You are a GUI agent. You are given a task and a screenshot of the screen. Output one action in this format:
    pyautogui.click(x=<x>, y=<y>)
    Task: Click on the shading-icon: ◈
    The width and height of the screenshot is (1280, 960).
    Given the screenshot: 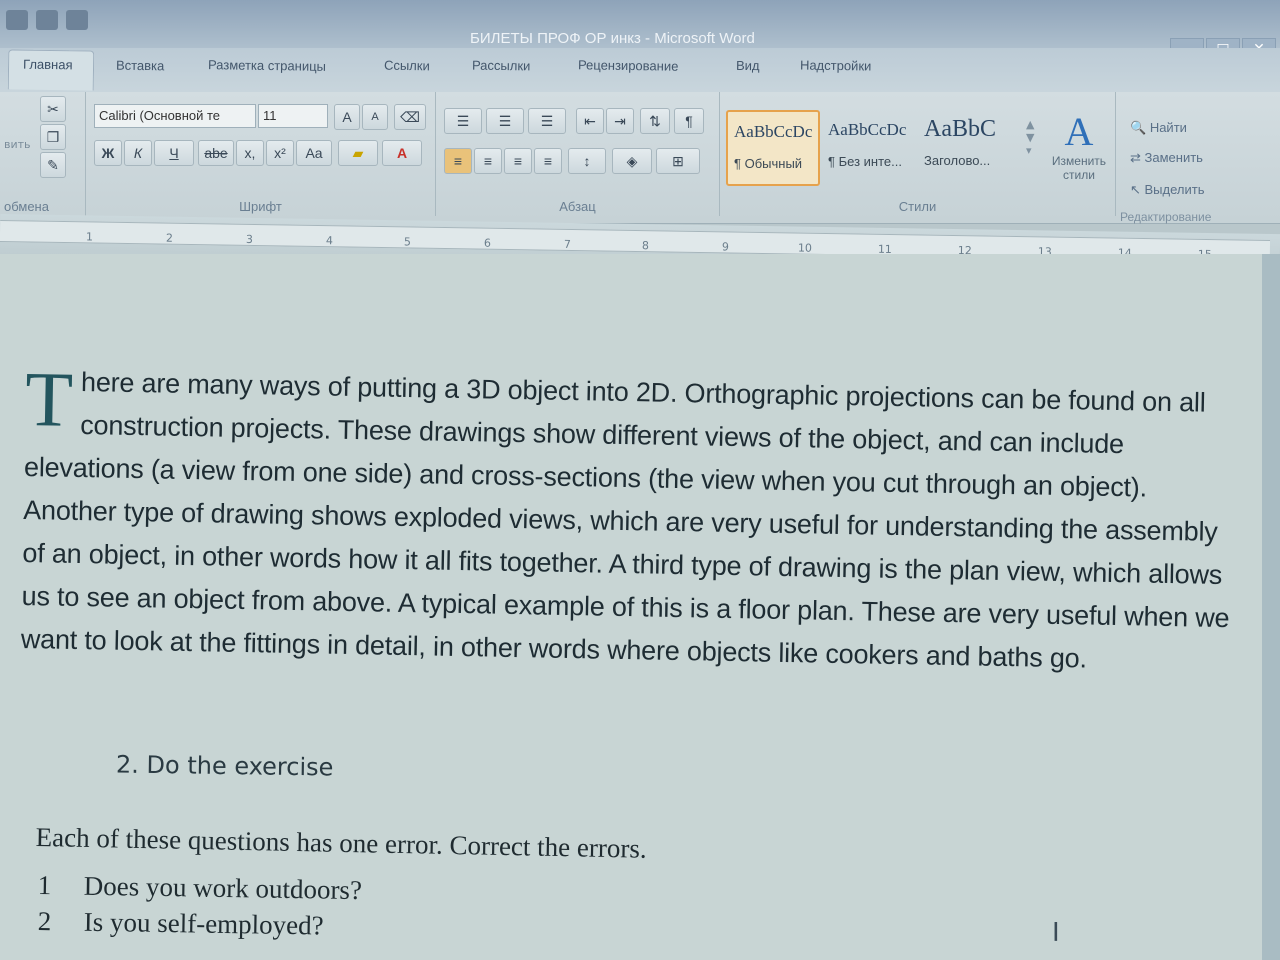 What is the action you would take?
    pyautogui.click(x=632, y=161)
    